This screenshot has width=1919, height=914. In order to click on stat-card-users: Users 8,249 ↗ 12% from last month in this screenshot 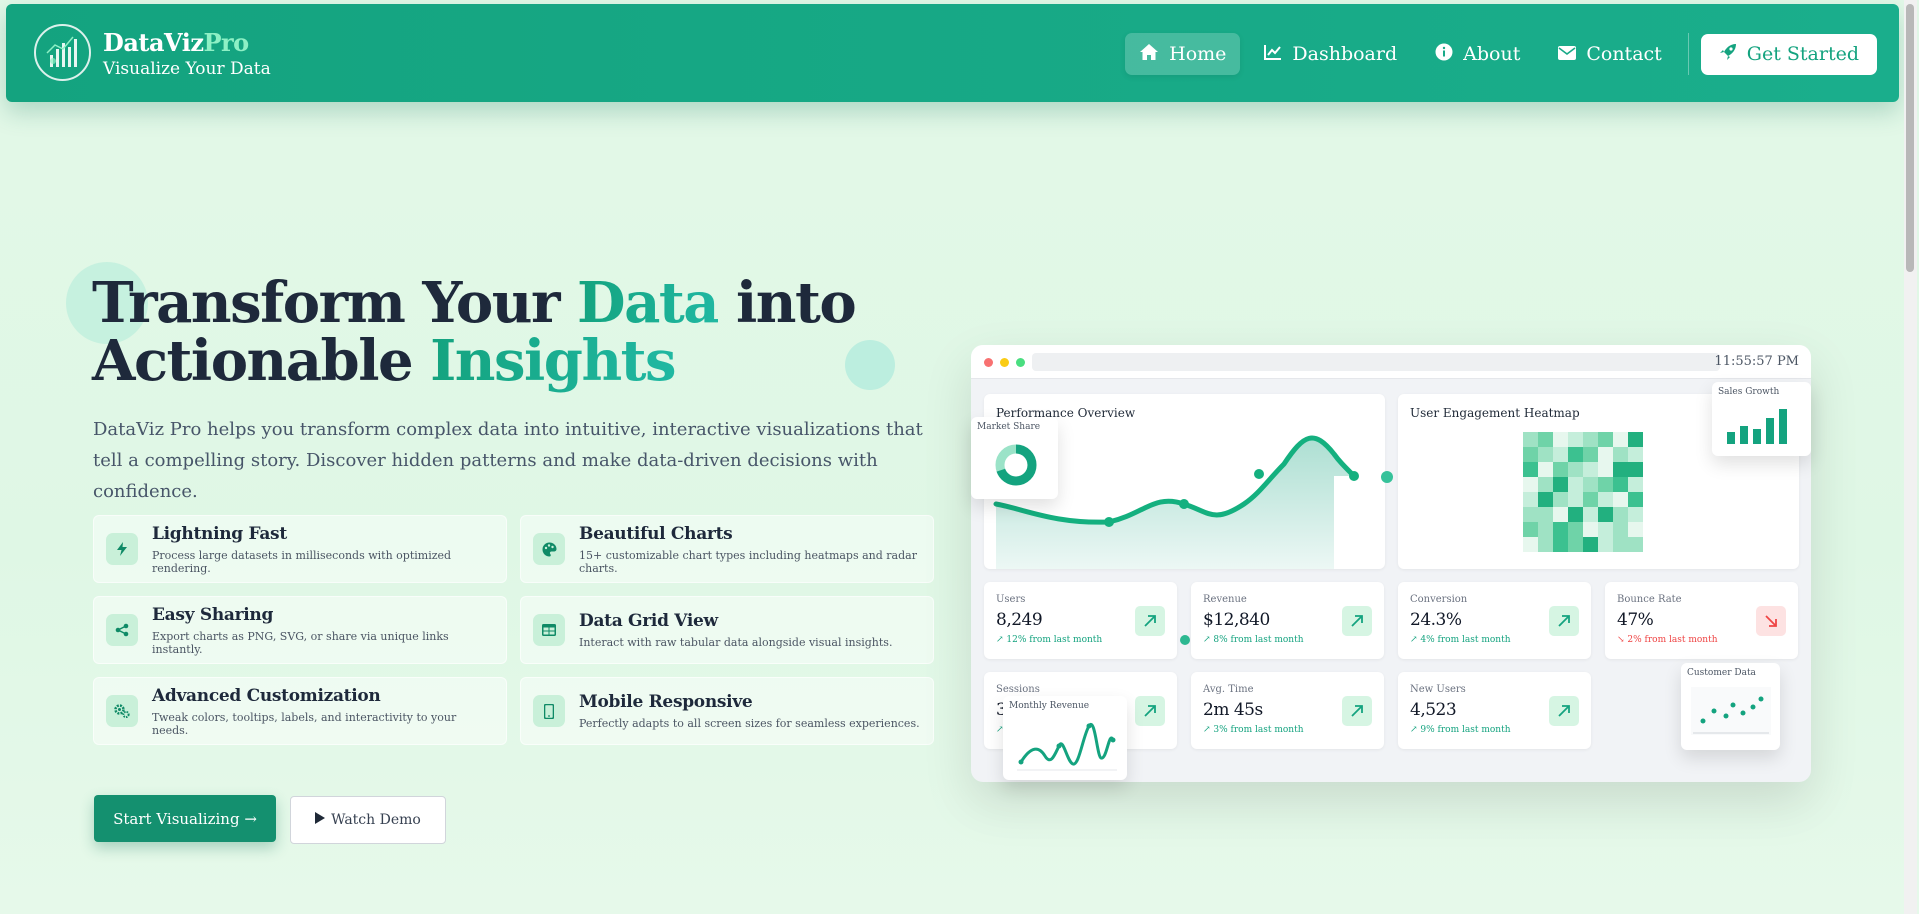, I will do `click(1080, 620)`.